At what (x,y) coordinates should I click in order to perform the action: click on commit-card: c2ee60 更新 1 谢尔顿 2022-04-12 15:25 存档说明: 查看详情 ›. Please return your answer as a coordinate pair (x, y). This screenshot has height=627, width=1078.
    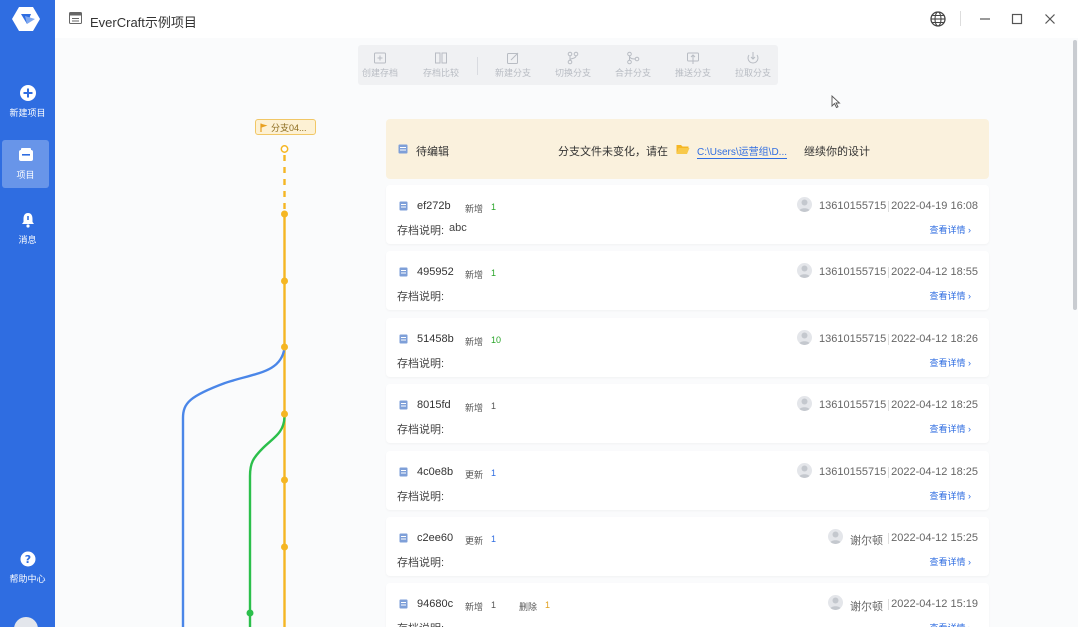
    Looking at the image, I should click on (687, 546).